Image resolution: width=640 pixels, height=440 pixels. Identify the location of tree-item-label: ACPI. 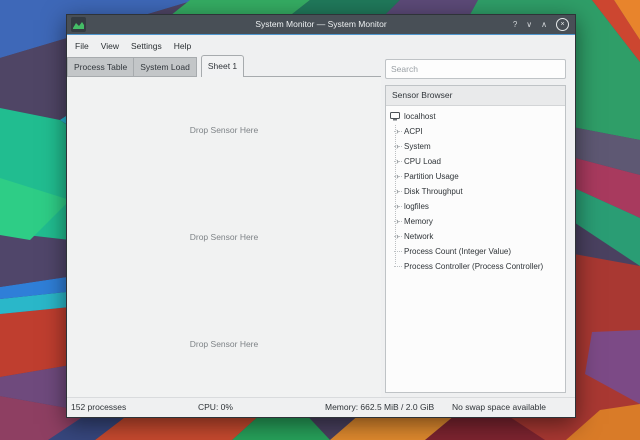
(413, 131).